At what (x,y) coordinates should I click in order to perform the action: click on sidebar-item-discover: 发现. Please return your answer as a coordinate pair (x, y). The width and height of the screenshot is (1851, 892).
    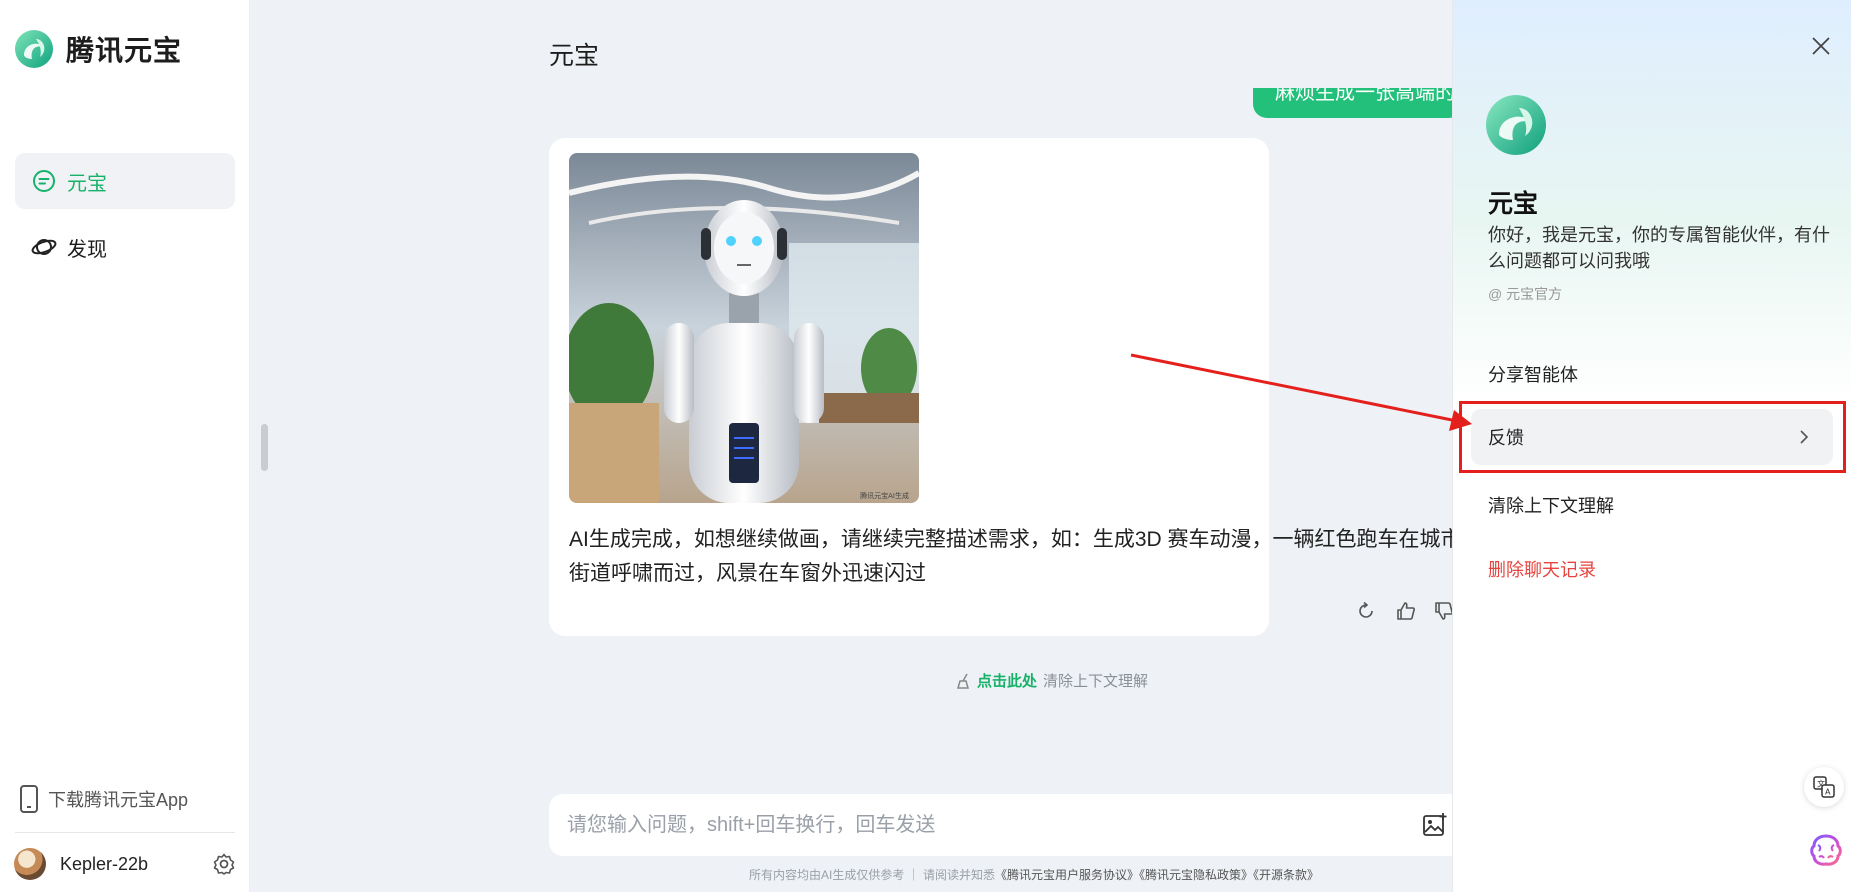
    Looking at the image, I should click on (125, 247).